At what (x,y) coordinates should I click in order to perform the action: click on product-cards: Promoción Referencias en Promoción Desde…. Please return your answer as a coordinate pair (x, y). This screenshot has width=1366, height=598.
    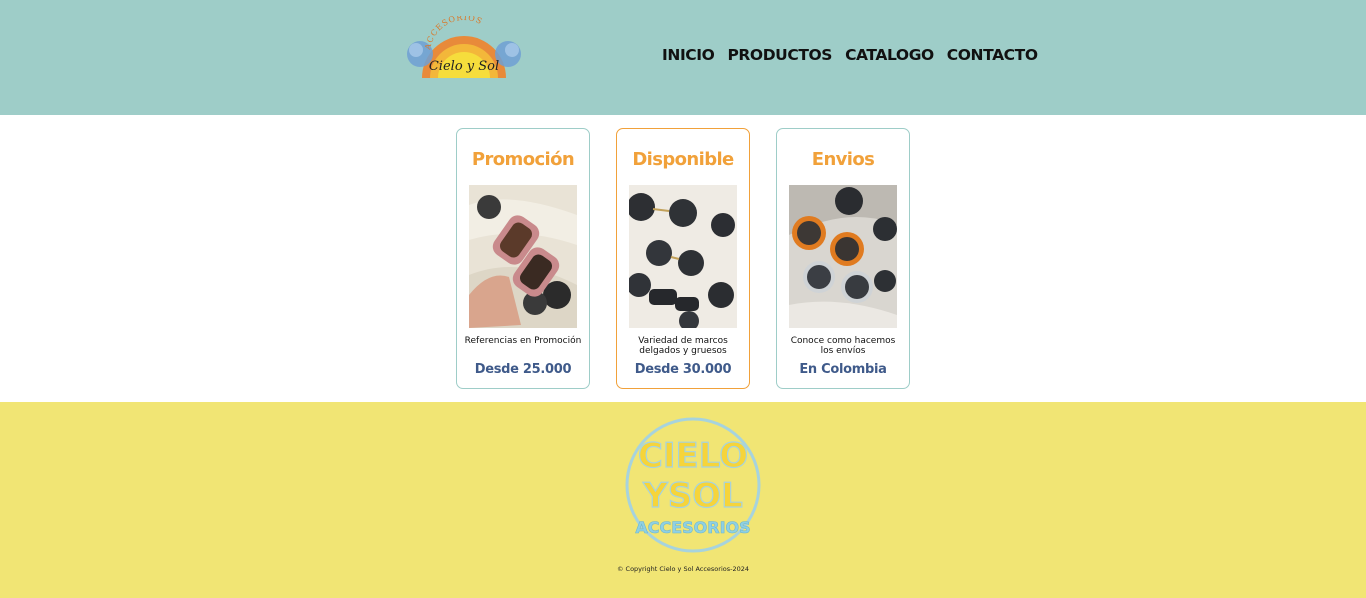
    Looking at the image, I should click on (683, 258).